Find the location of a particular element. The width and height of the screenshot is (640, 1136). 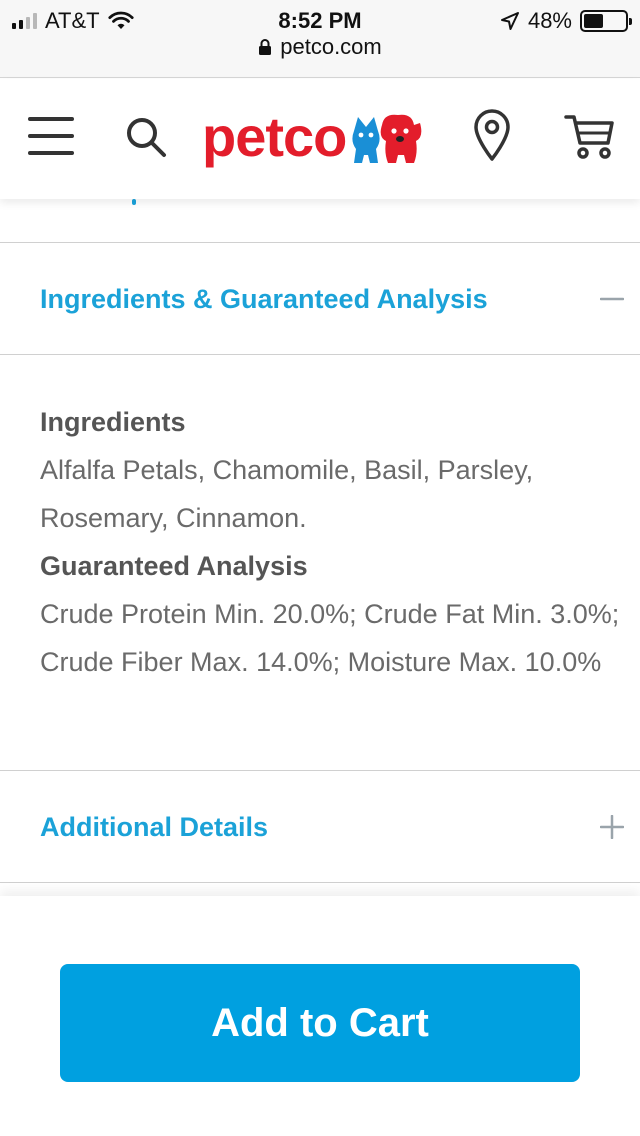

ingredients-accordion-header: Ingredients & Guaranteed Analysis is located at coordinates (320, 299).